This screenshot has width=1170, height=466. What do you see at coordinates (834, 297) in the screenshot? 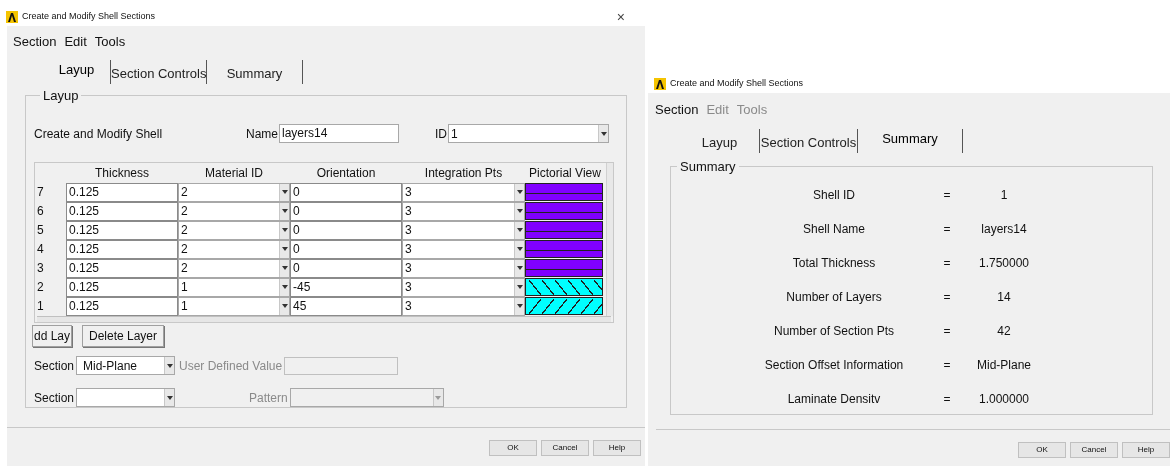
I see `summary-label: Number of Layers` at bounding box center [834, 297].